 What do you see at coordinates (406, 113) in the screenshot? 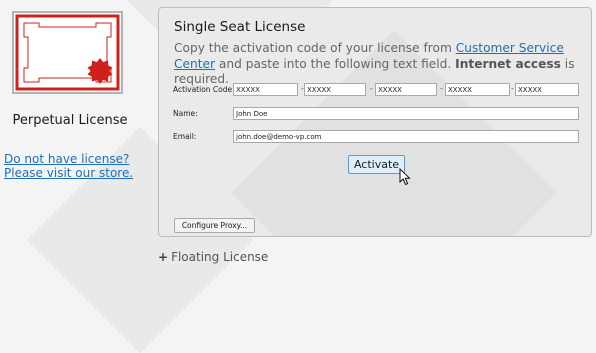
I see `name-field` at bounding box center [406, 113].